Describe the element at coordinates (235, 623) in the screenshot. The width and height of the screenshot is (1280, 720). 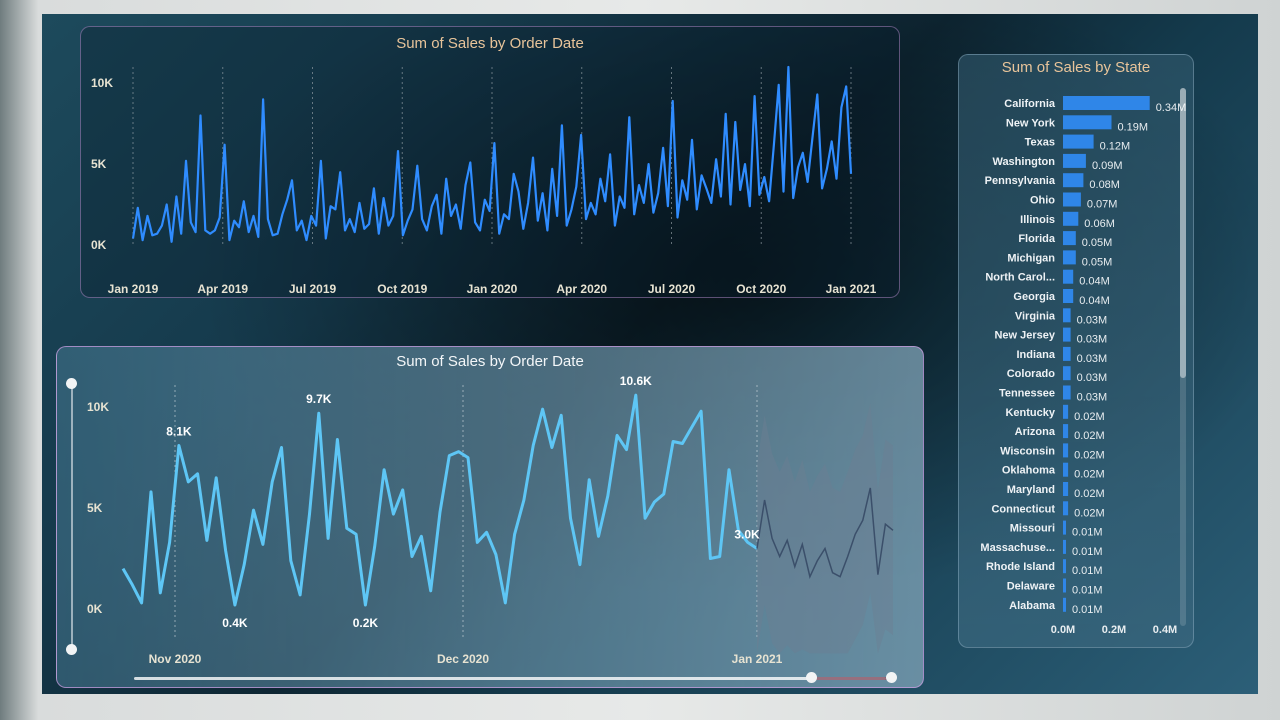
I see `bottom-data-label: 0.4K` at that location.